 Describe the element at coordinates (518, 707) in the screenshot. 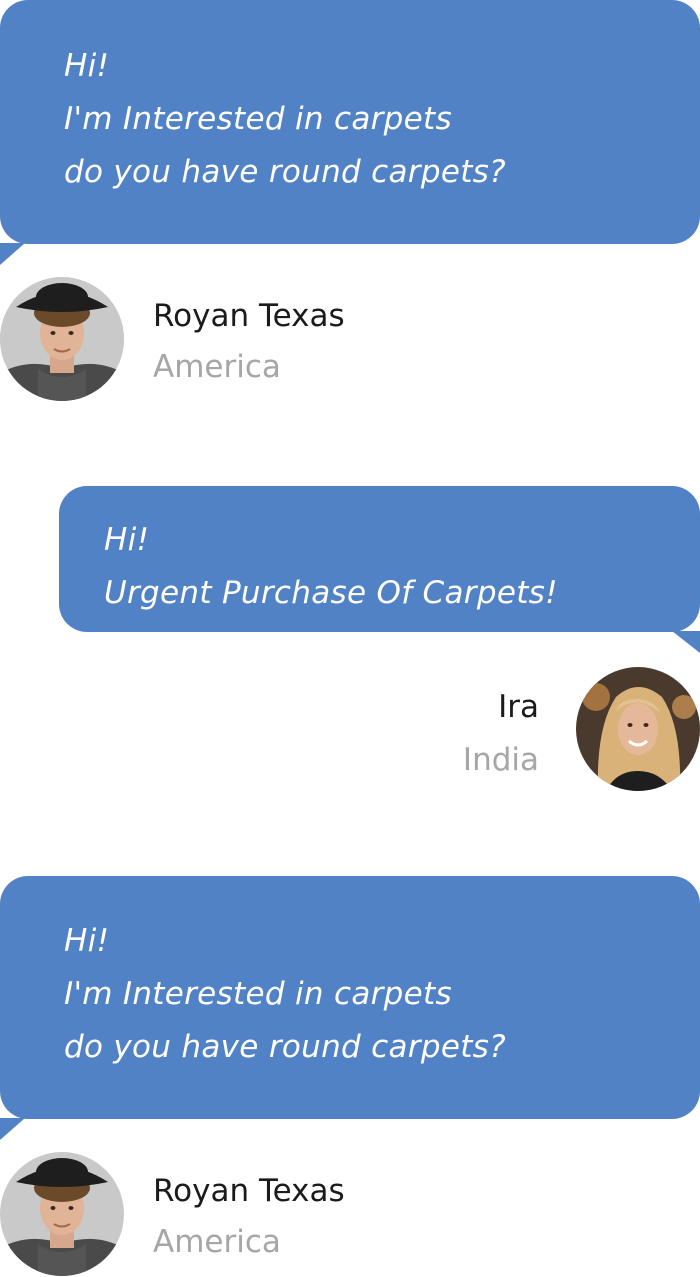

I see `sender-name: Ira` at that location.